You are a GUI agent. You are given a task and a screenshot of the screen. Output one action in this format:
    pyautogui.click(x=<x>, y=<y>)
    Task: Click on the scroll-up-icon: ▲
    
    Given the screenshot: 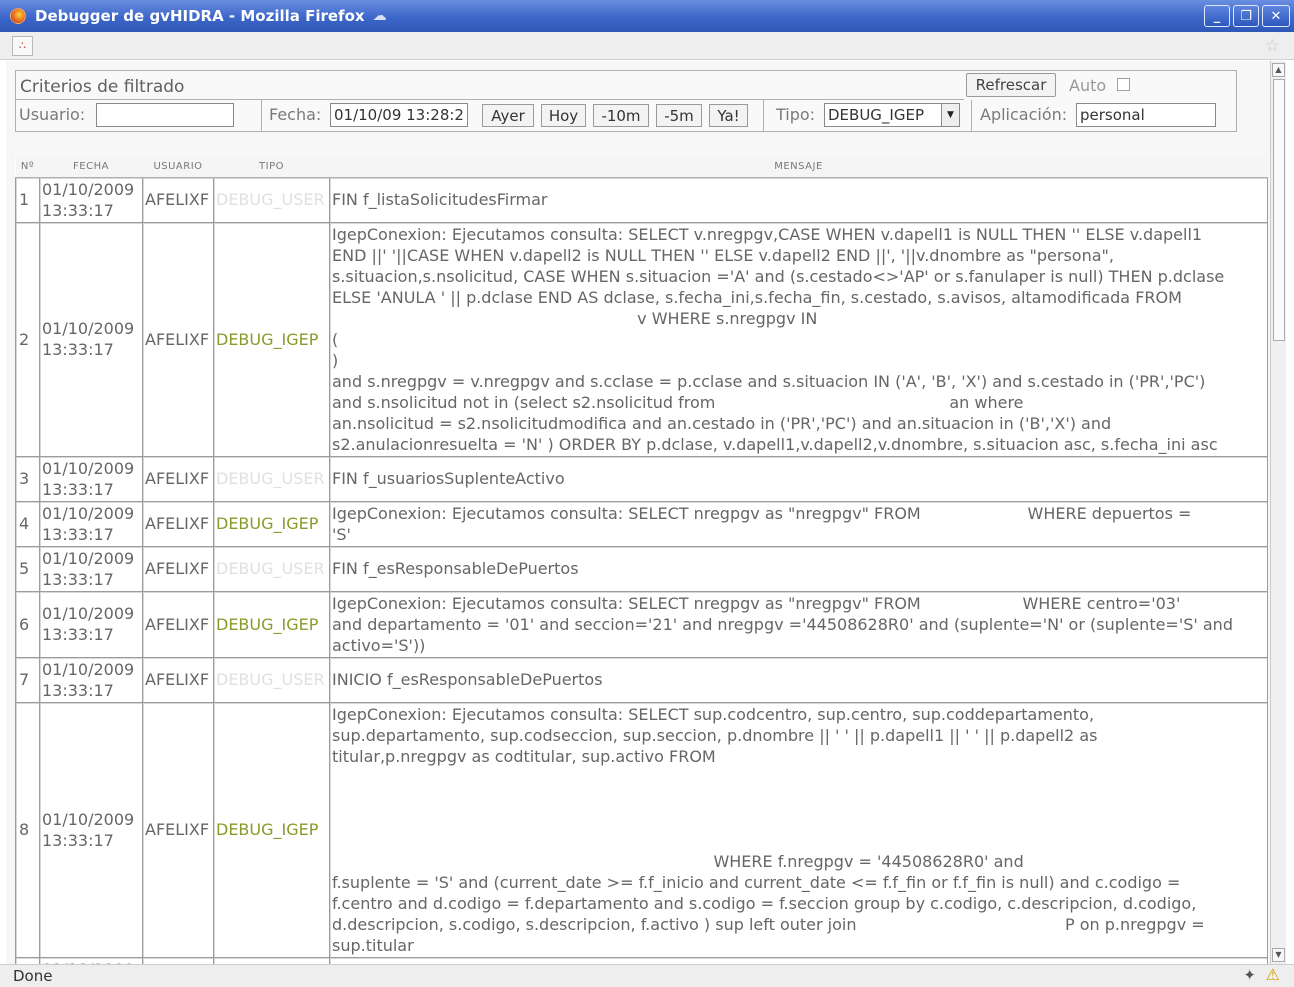 What is the action you would take?
    pyautogui.click(x=1278, y=70)
    